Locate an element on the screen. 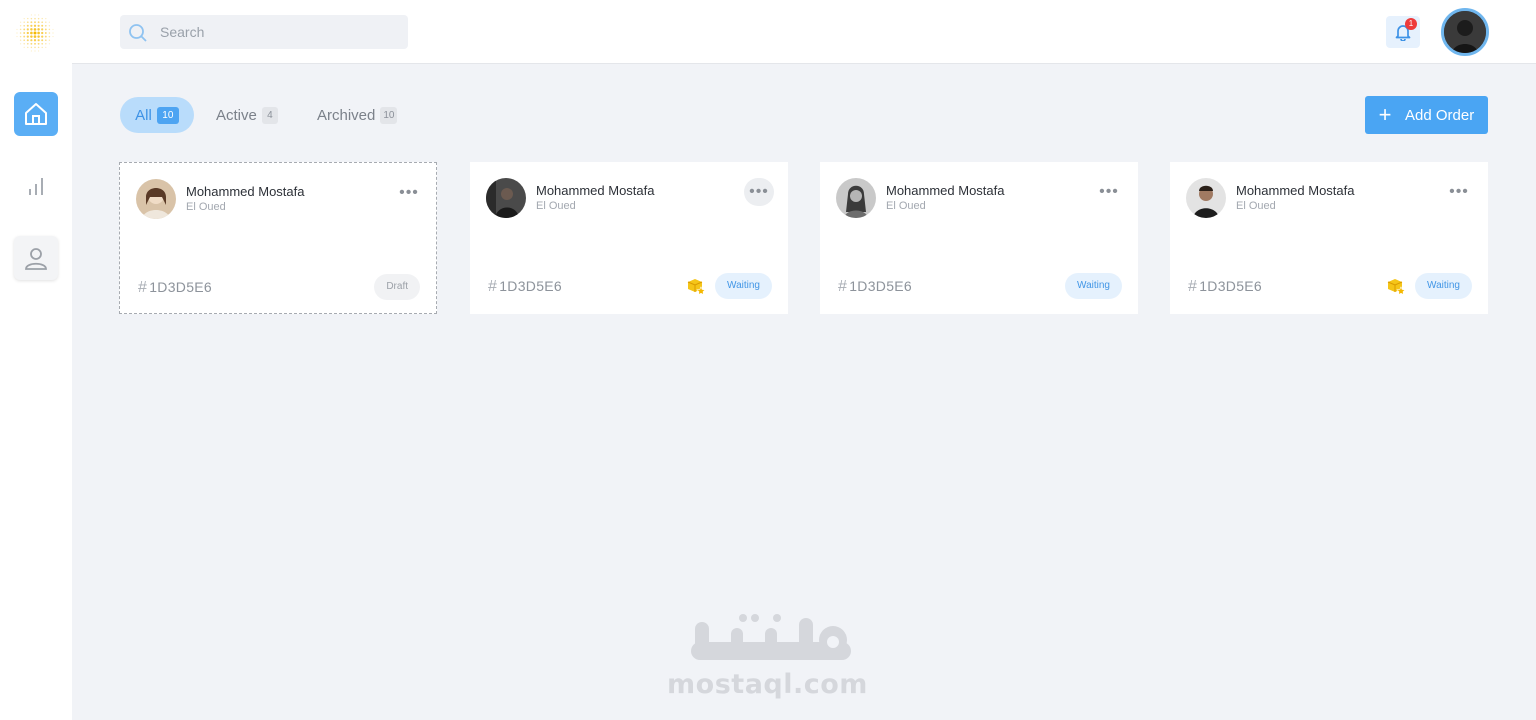  tab-label: All is located at coordinates (143, 115).